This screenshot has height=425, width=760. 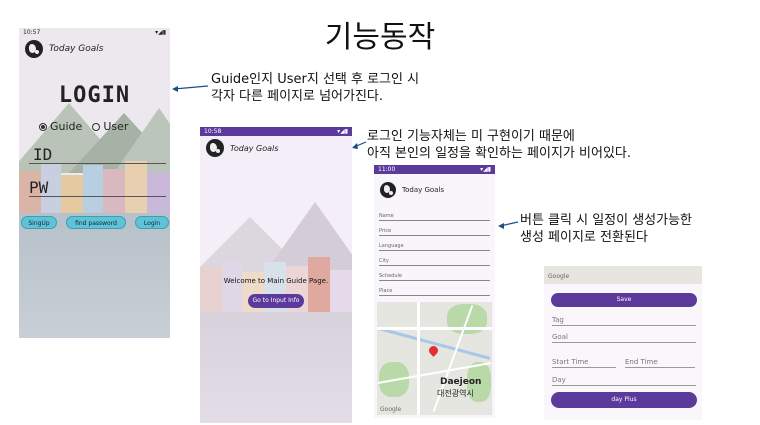 I want to click on id-input, so click(x=97, y=163).